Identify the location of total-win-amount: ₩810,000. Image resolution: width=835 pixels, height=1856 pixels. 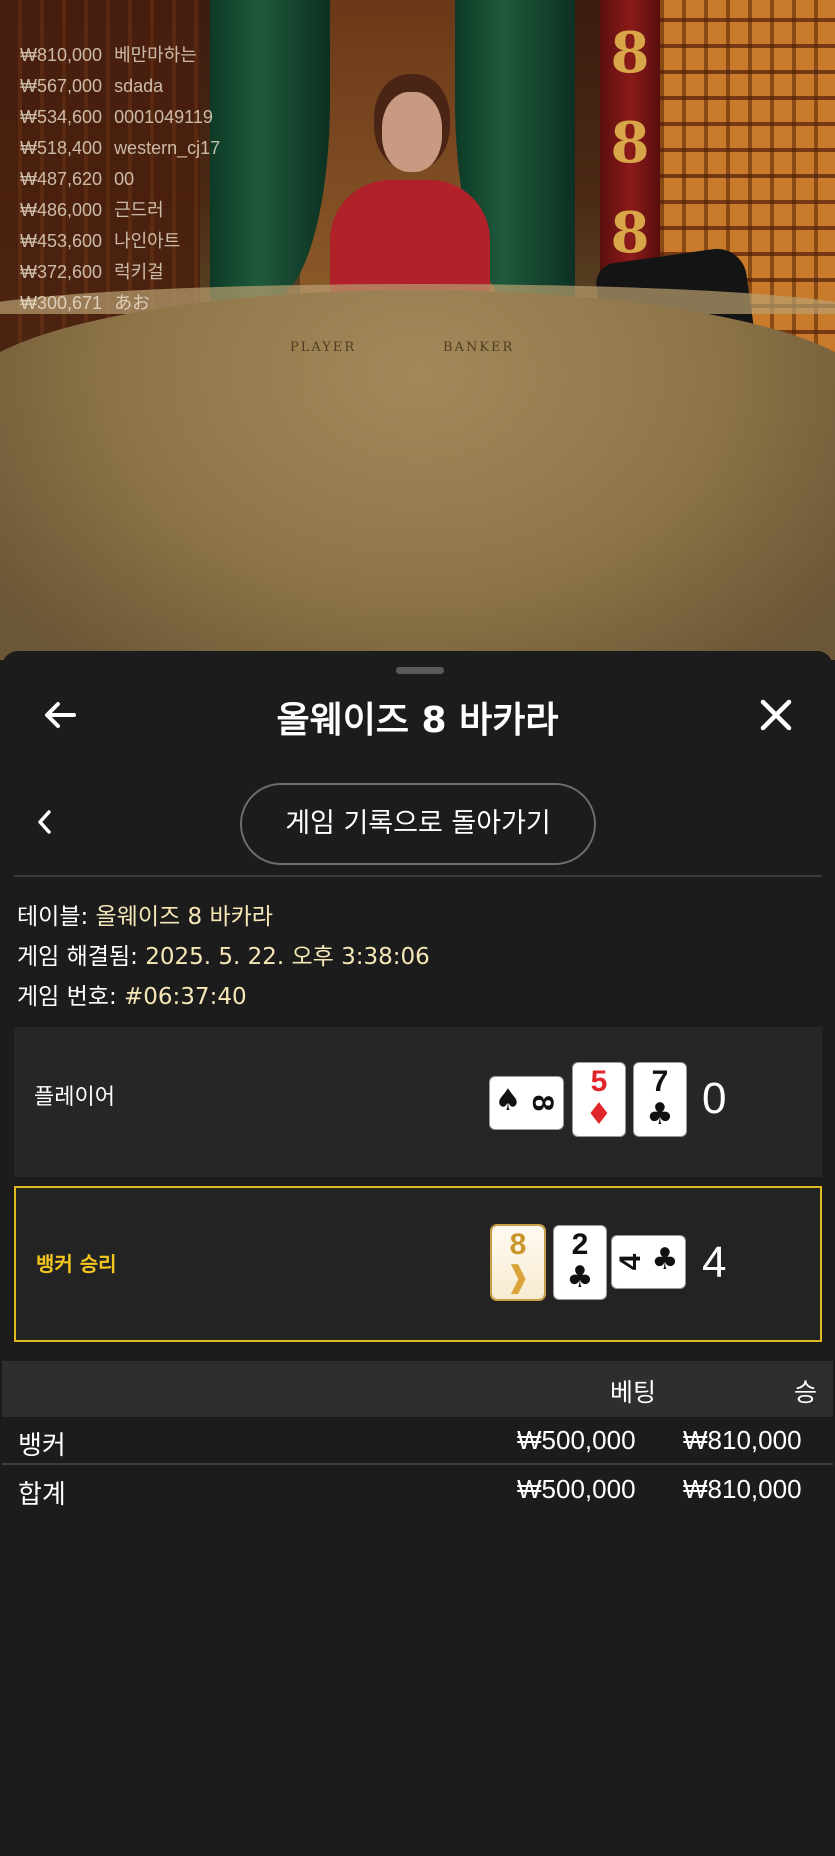
(742, 1489).